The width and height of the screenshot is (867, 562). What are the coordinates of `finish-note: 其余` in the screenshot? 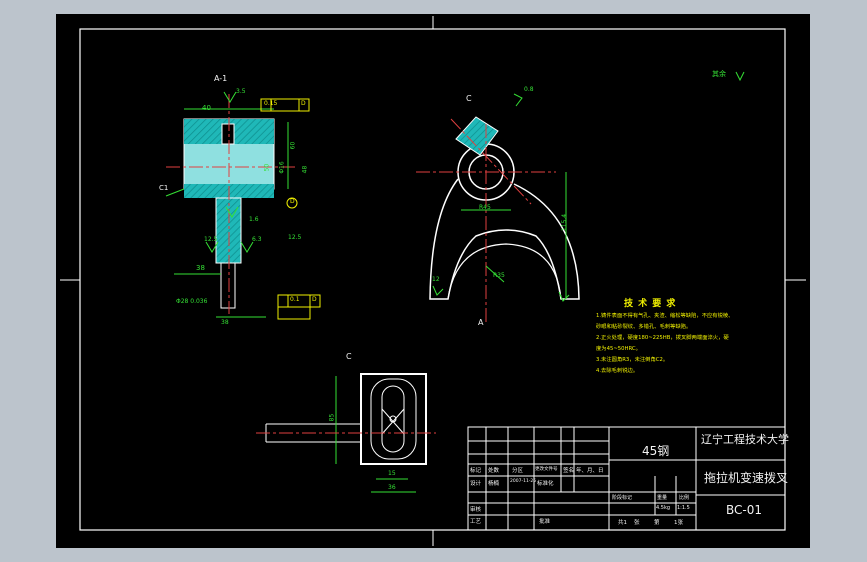 It's located at (719, 74).